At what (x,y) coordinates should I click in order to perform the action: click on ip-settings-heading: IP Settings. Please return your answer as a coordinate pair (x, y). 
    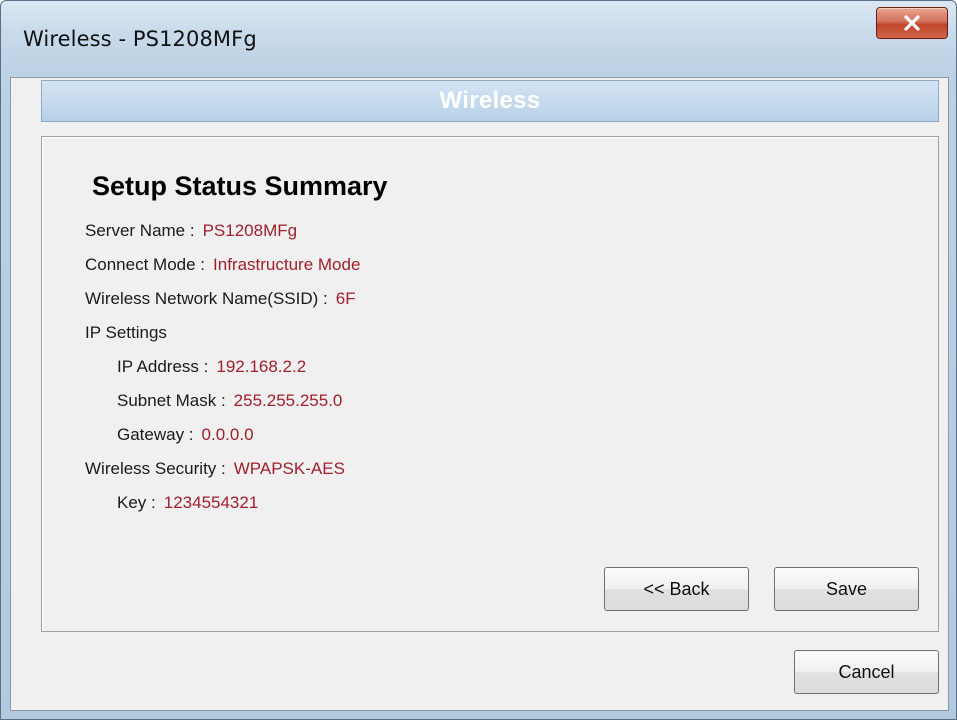
    Looking at the image, I should click on (126, 333).